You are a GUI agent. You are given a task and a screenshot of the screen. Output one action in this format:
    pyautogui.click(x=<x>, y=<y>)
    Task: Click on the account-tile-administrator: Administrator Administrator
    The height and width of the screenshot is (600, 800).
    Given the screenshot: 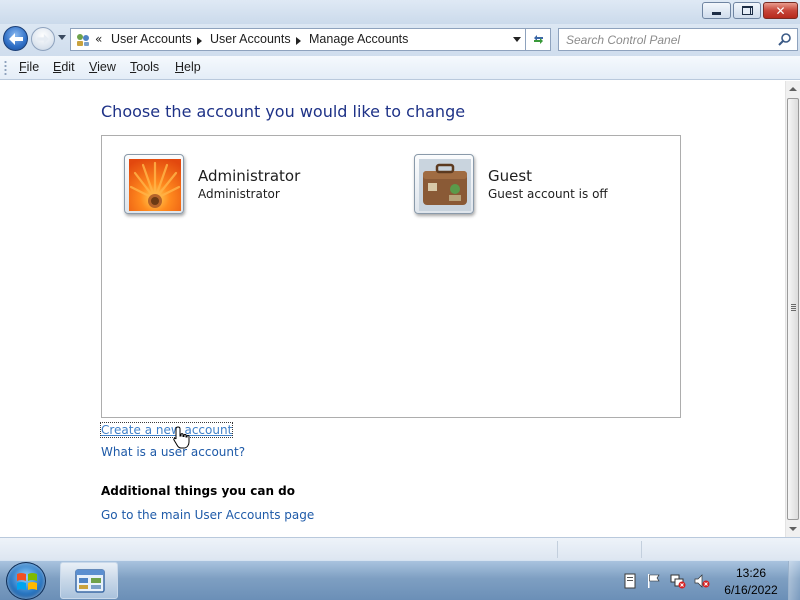 What is the action you would take?
    pyautogui.click(x=264, y=186)
    